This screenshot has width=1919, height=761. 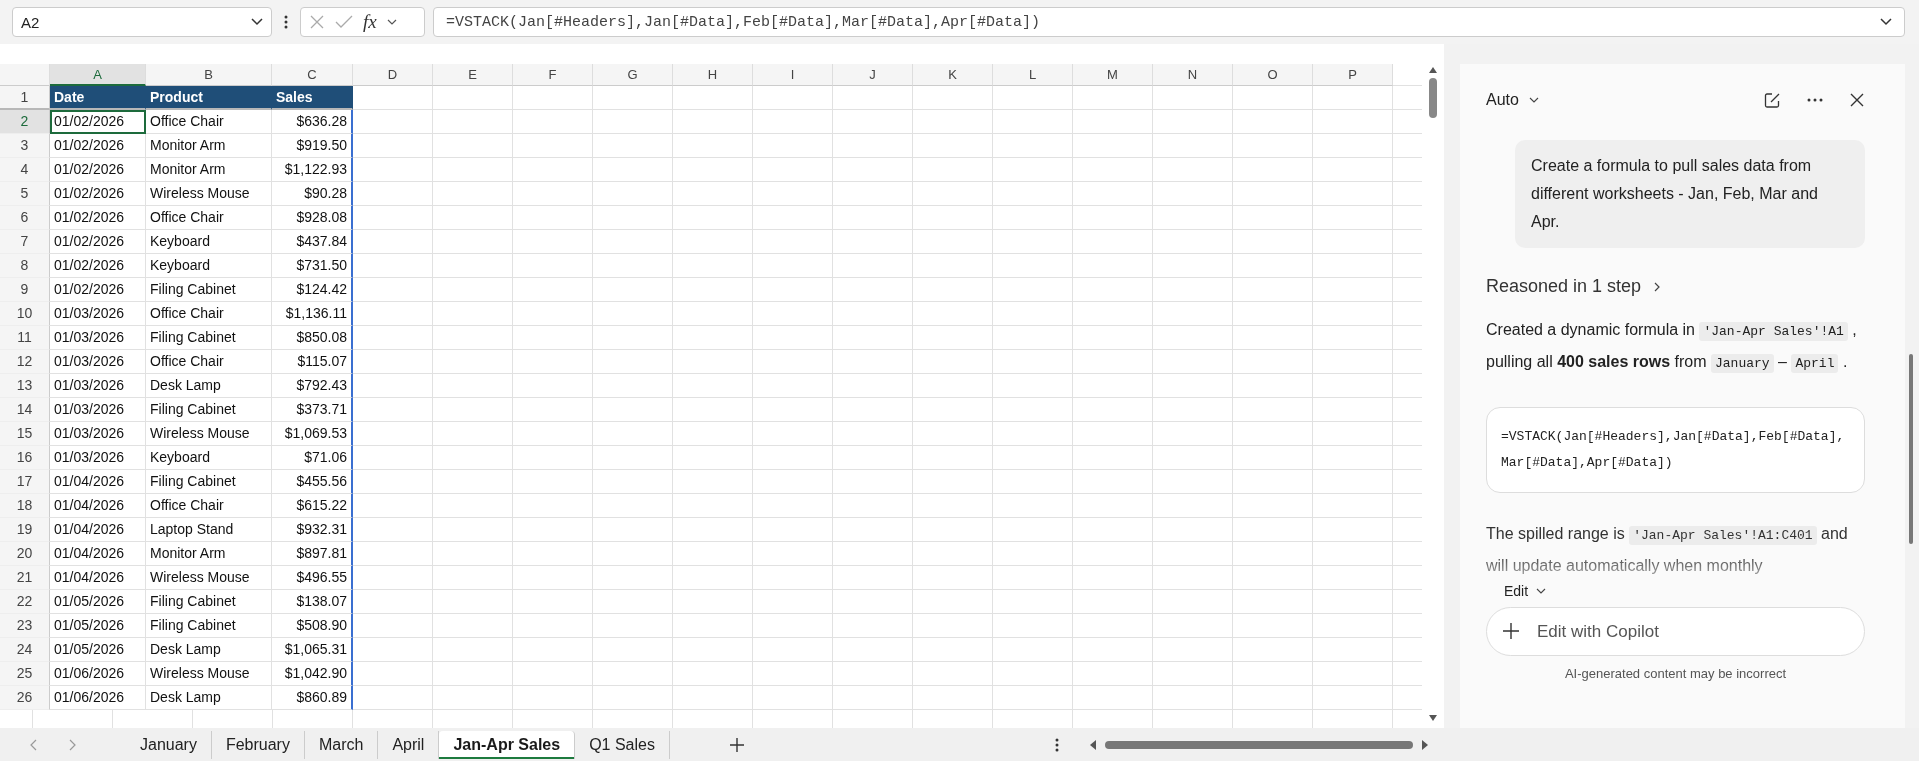 I want to click on mode-dropdown: Auto, so click(x=1512, y=100).